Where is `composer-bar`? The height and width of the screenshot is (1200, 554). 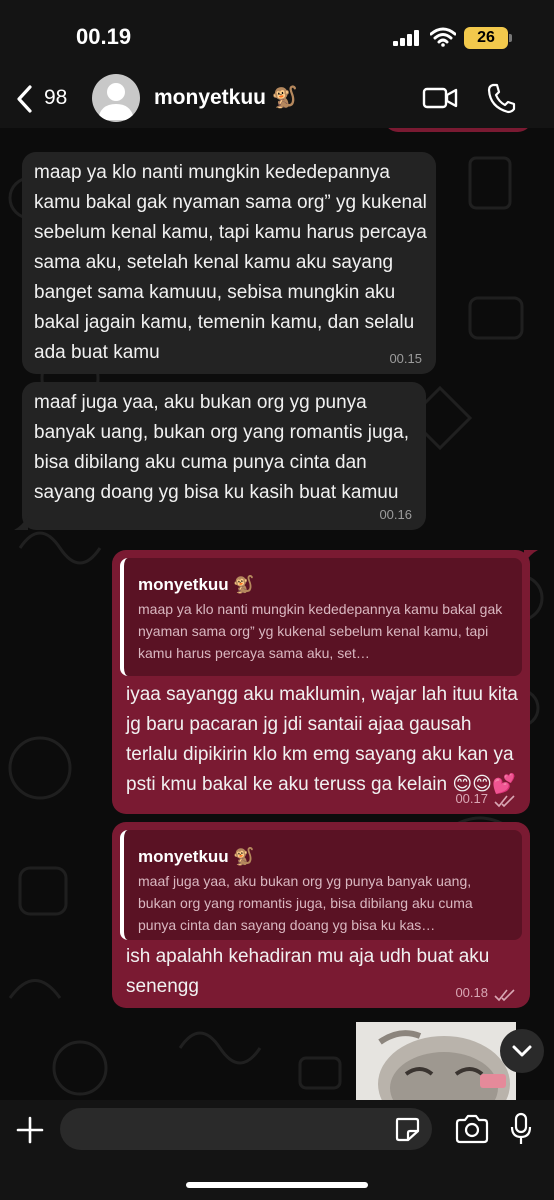 composer-bar is located at coordinates (277, 1150).